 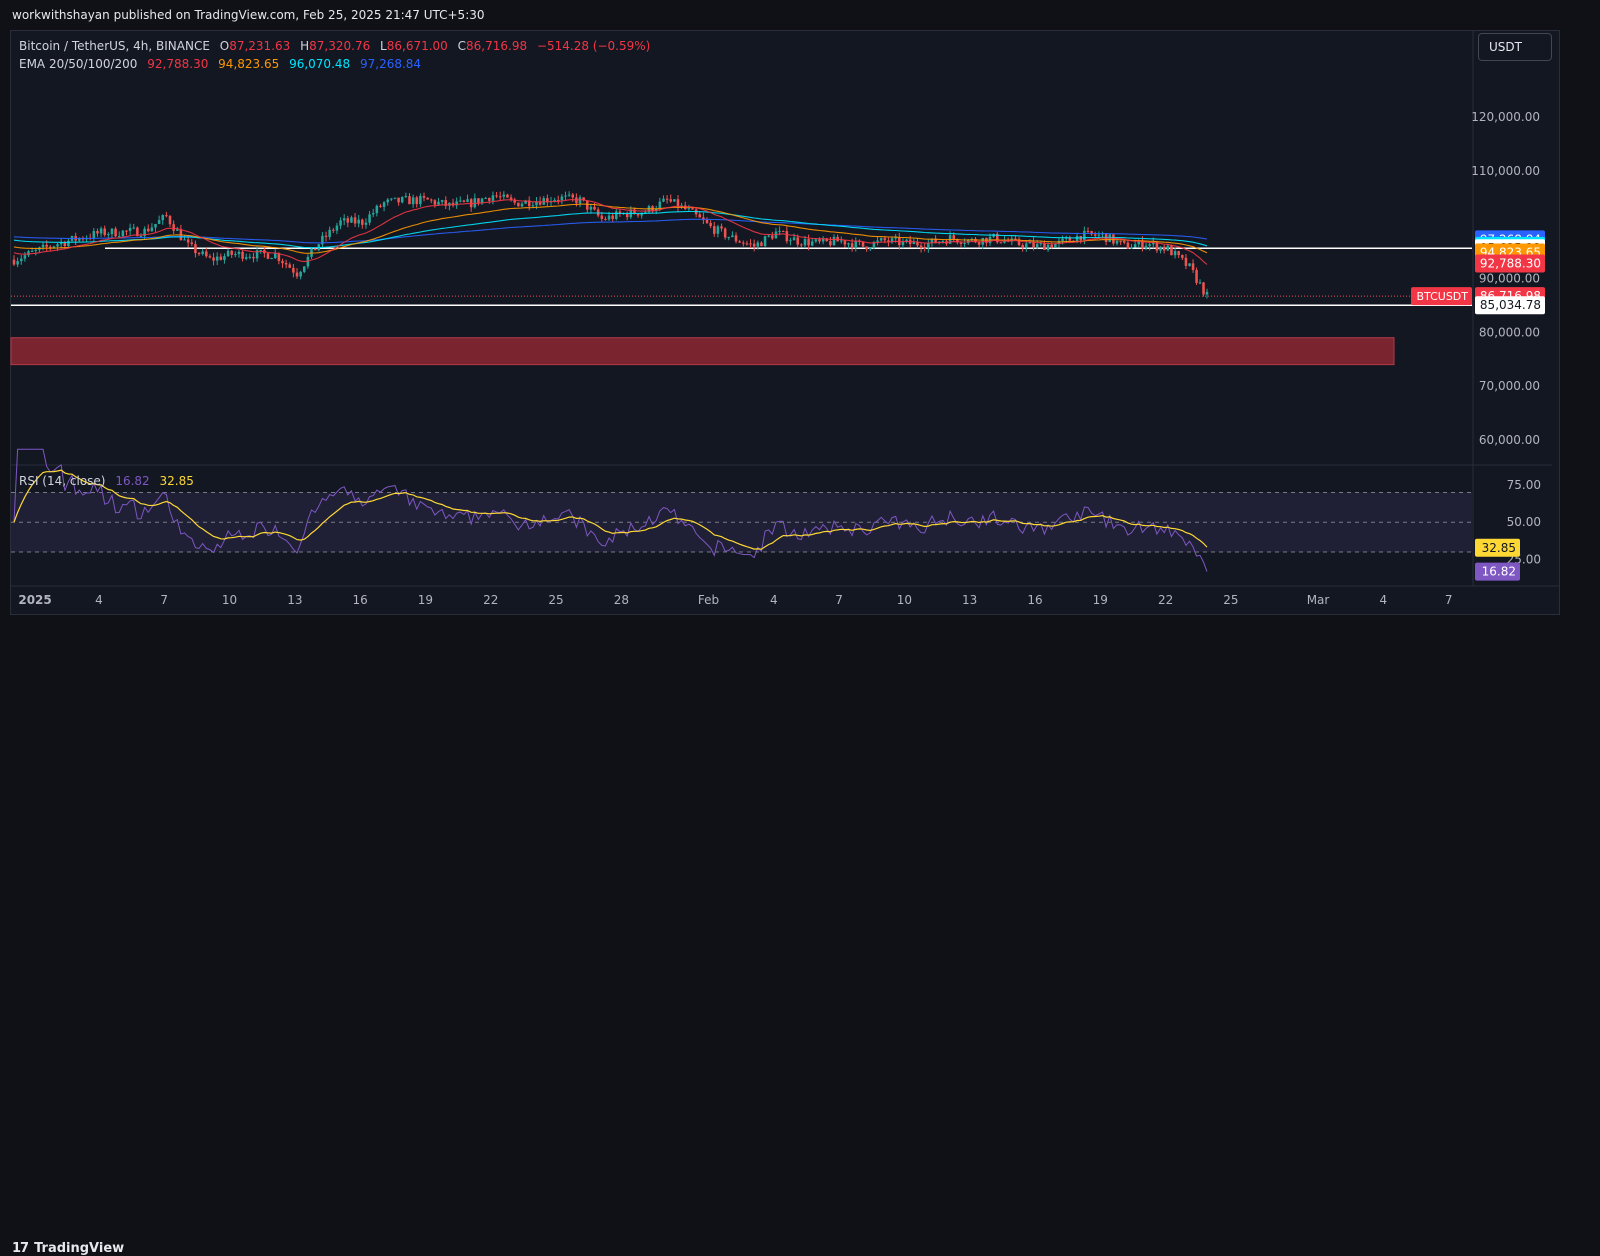 What do you see at coordinates (839, 600) in the screenshot?
I see `x-tick-label: 7` at bounding box center [839, 600].